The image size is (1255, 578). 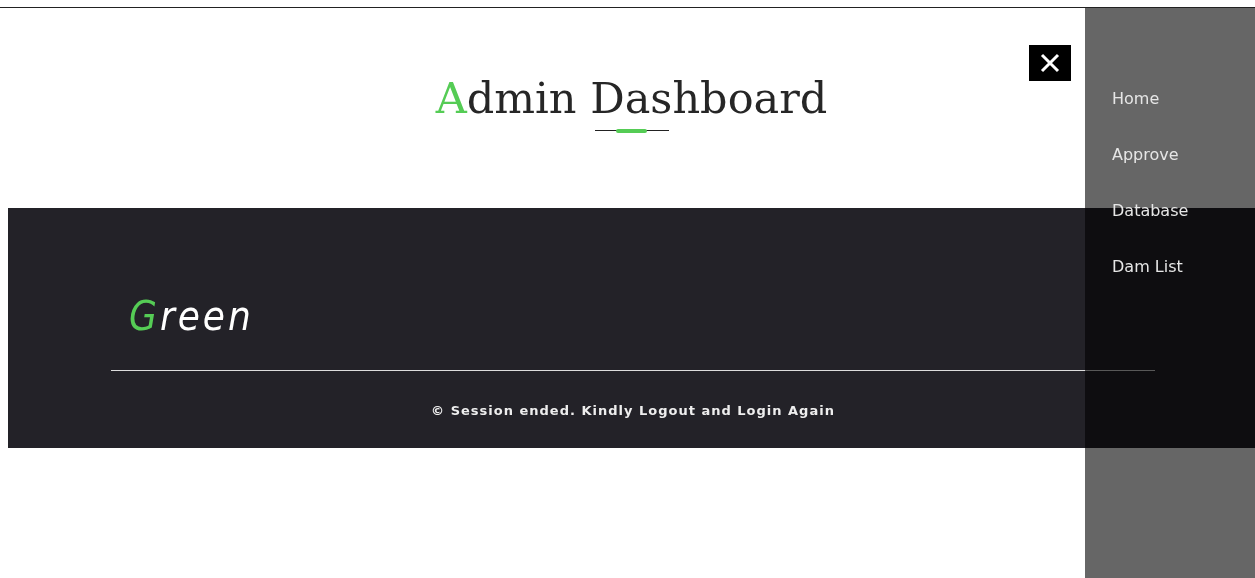 I want to click on close-icon, so click(x=1050, y=63).